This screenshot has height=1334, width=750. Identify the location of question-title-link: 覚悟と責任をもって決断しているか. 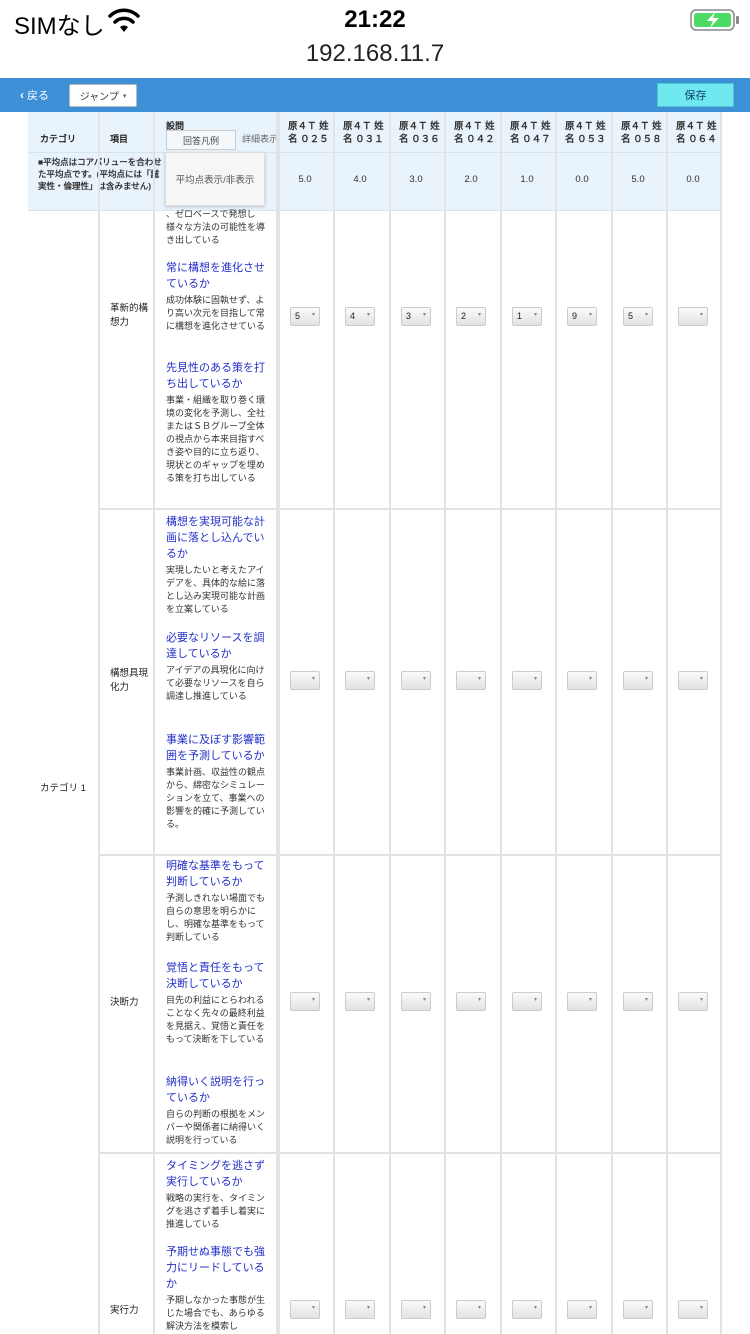
(218, 976).